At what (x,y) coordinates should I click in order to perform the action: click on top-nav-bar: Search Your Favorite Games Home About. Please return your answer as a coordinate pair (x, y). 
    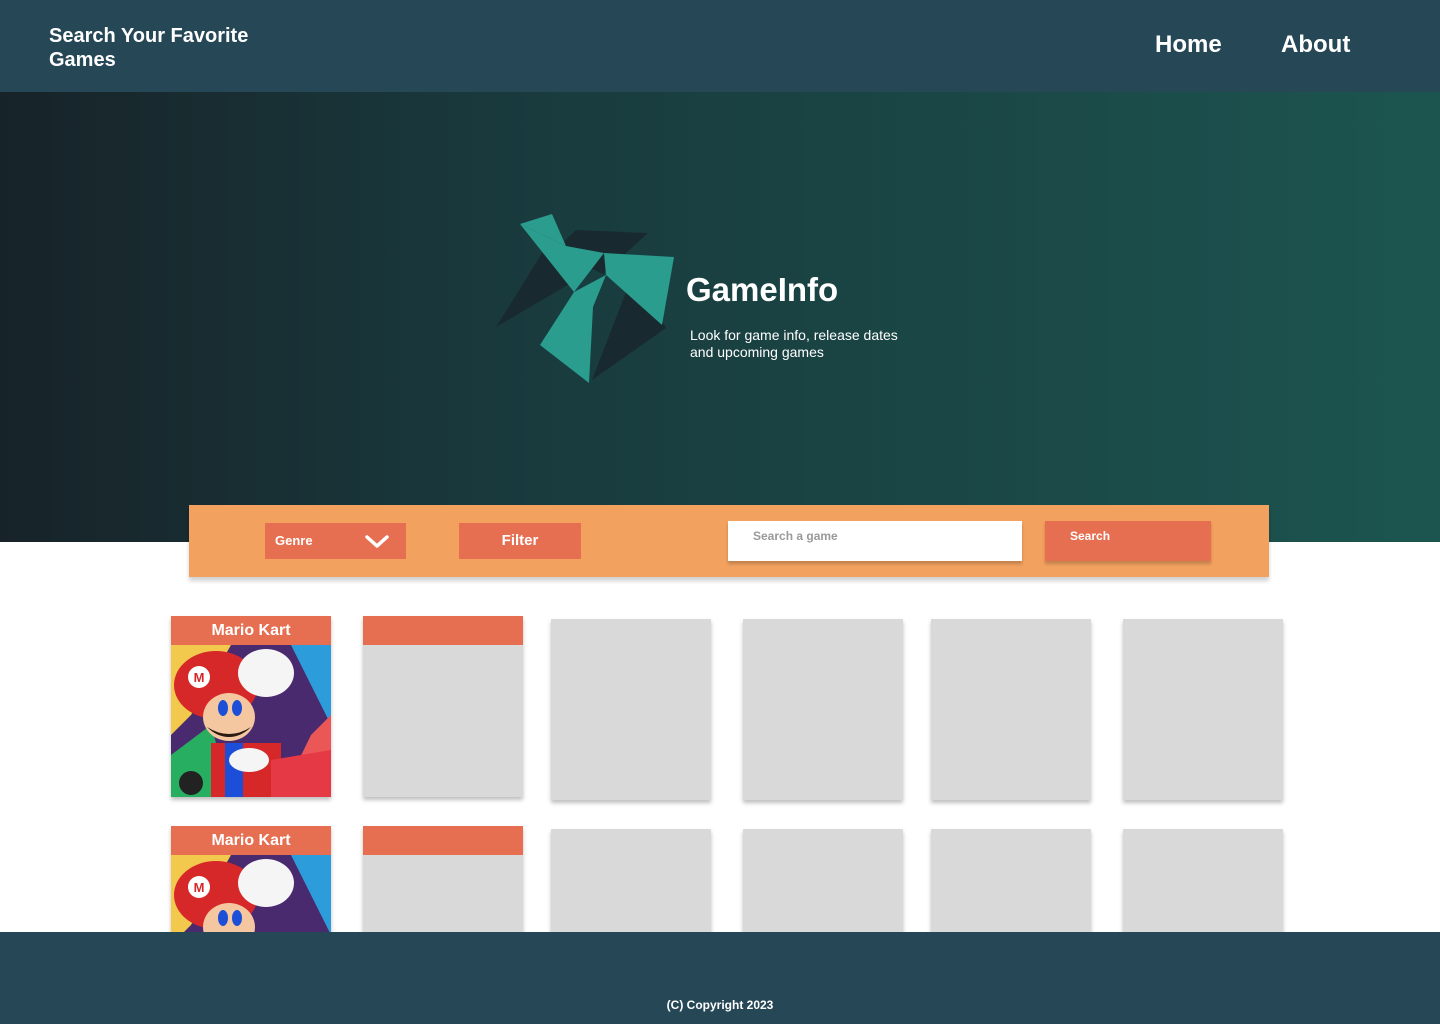
    Looking at the image, I should click on (720, 46).